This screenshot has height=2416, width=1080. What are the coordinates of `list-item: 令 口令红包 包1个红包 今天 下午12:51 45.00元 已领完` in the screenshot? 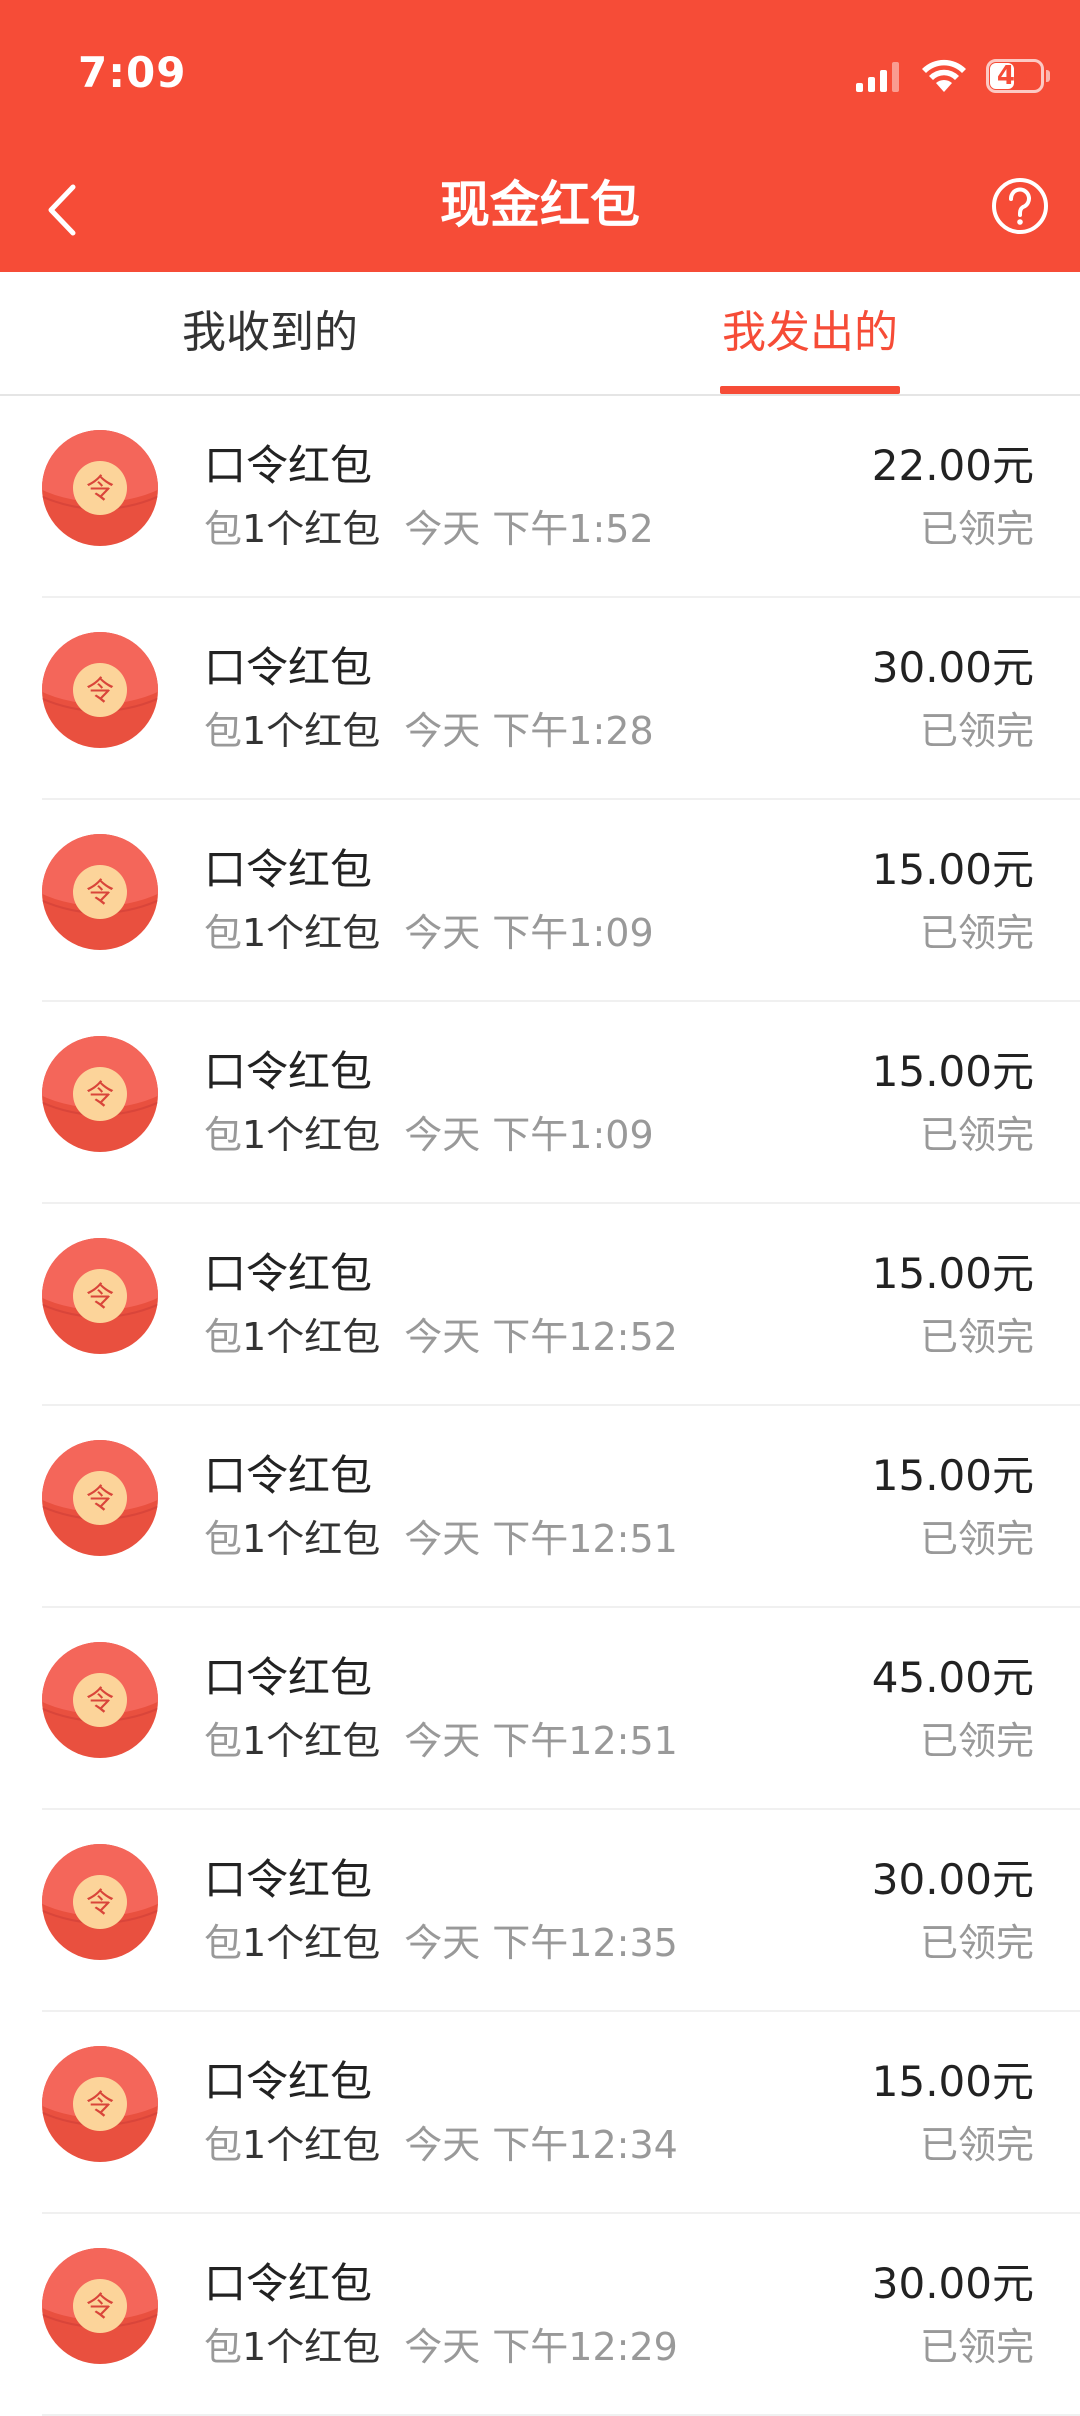 It's located at (540, 1709).